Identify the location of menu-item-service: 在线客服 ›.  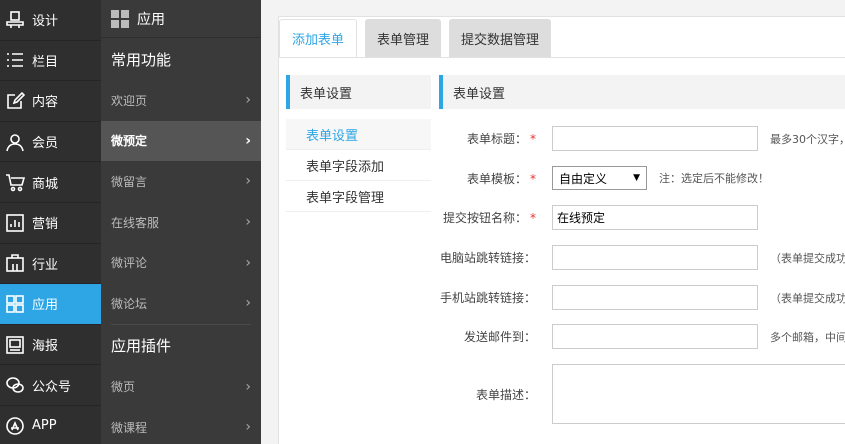
(181, 222).